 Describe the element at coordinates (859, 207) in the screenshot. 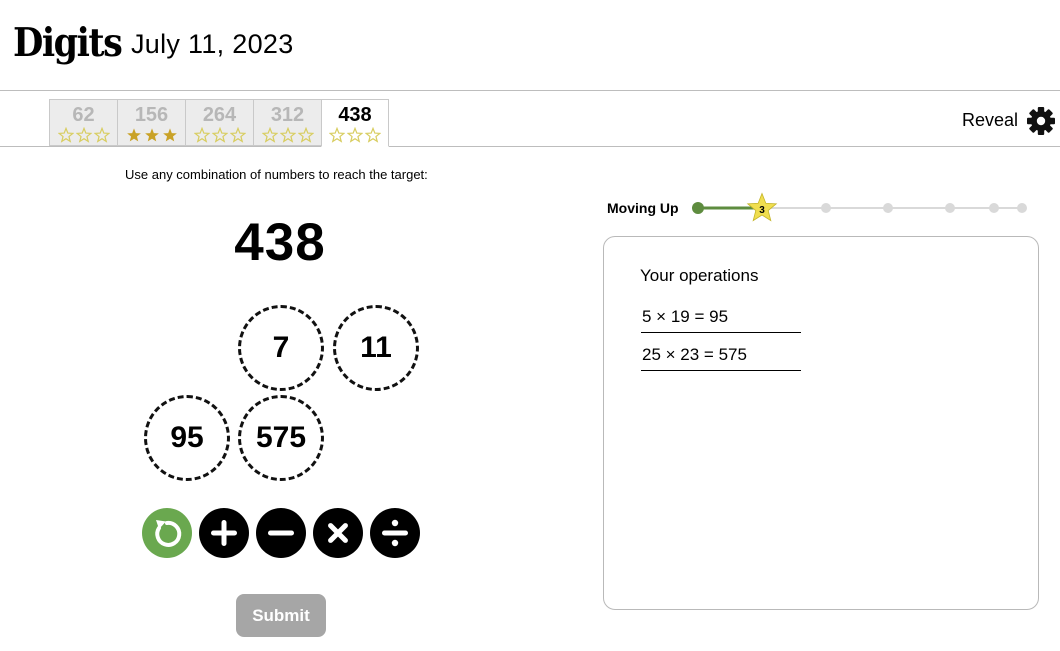

I see `progress-track: 3` at that location.